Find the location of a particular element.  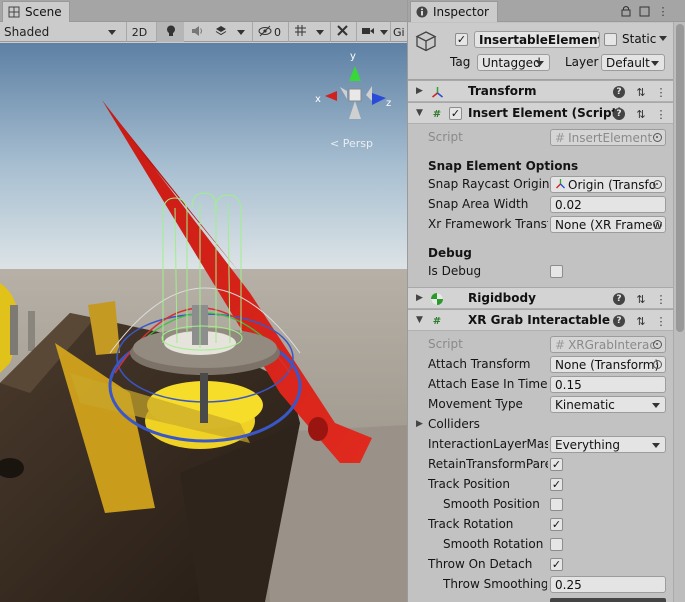

scene-effects-button is located at coordinates (221, 32).